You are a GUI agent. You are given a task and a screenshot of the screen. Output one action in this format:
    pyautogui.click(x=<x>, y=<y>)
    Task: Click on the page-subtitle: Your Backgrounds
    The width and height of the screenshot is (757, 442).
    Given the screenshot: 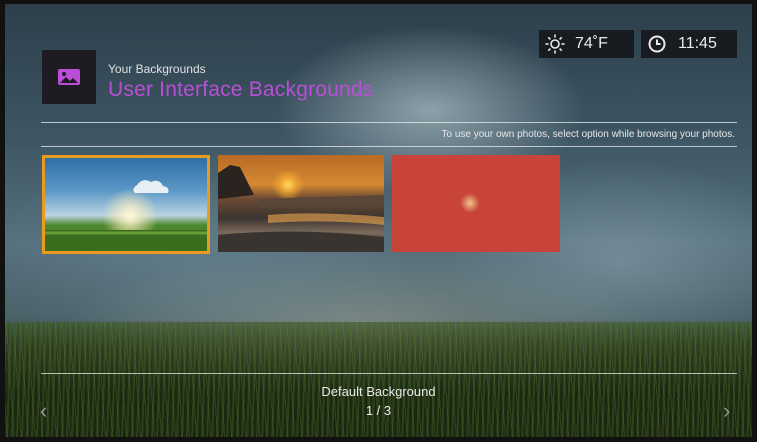 What is the action you would take?
    pyautogui.click(x=157, y=69)
    